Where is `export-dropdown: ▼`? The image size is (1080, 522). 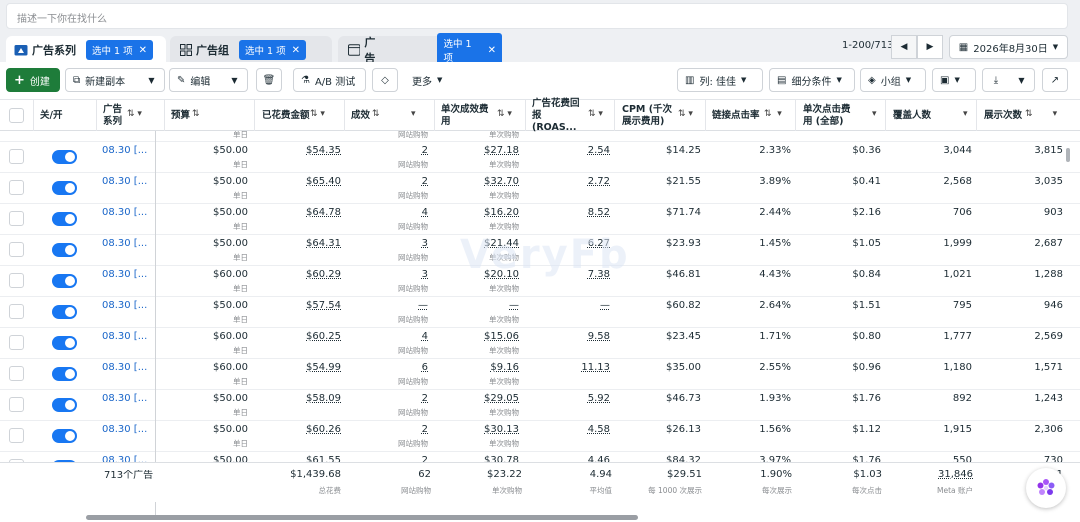 export-dropdown: ▼ is located at coordinates (1022, 80).